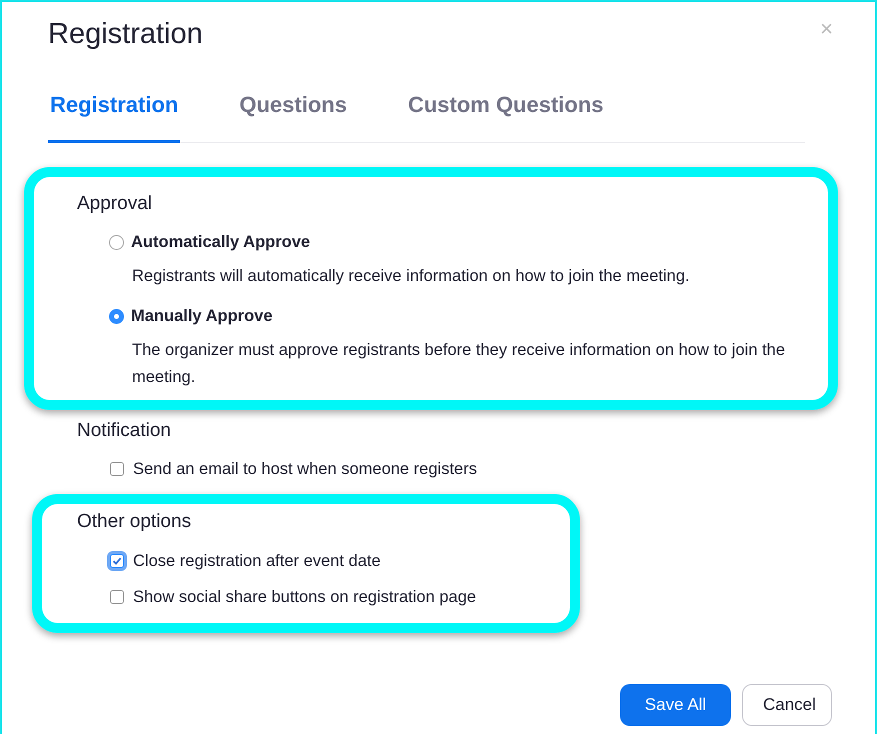 The image size is (877, 734). I want to click on save-button: Save All, so click(675, 705).